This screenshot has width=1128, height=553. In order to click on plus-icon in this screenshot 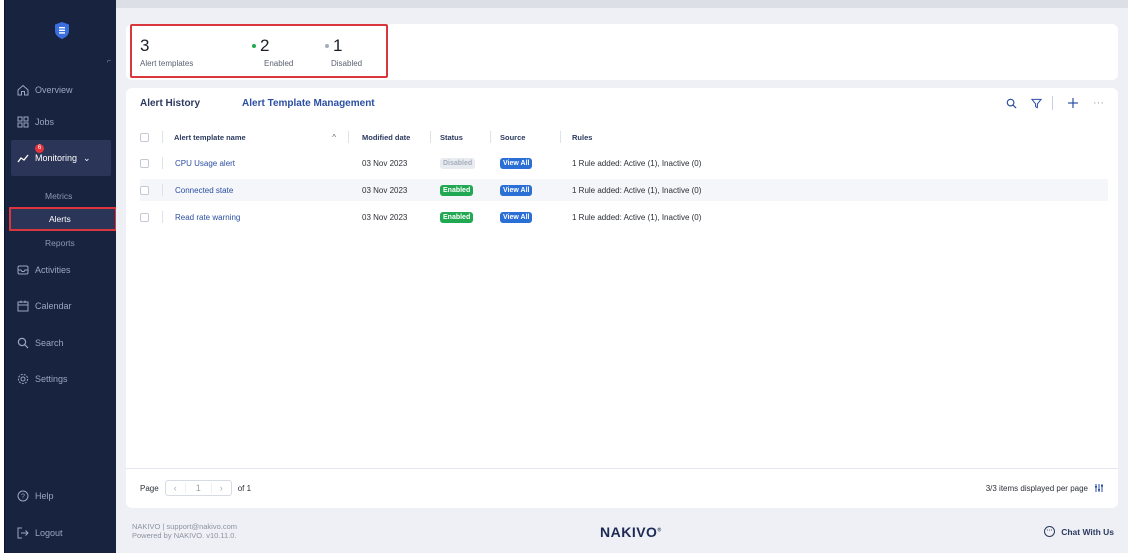, I will do `click(1073, 103)`.